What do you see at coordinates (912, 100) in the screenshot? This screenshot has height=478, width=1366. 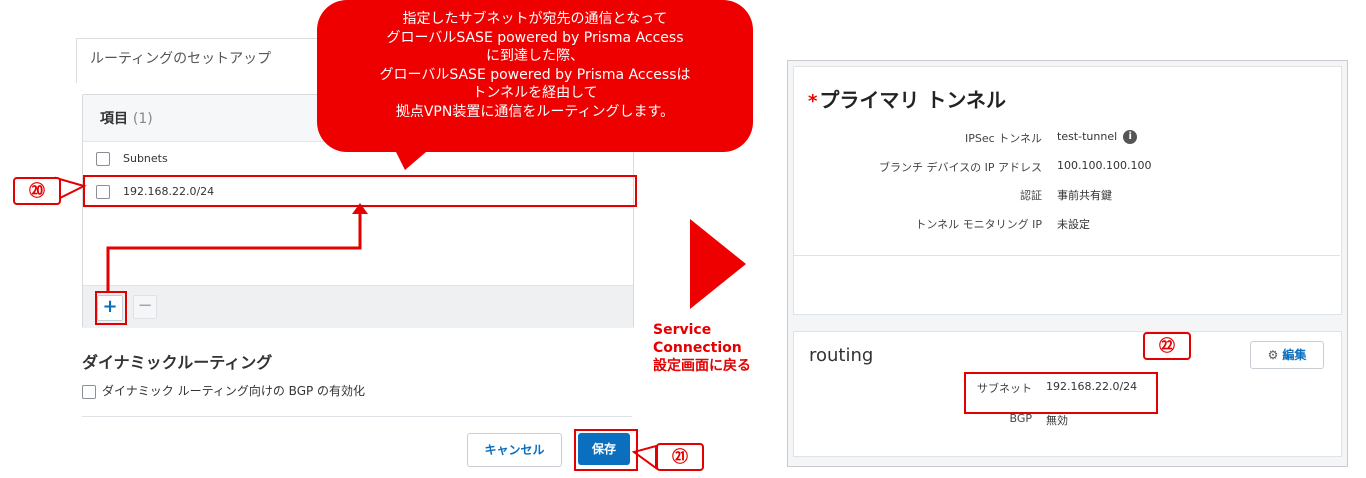 I see `primary-tunnel-title-text: プライマリ トンネル` at bounding box center [912, 100].